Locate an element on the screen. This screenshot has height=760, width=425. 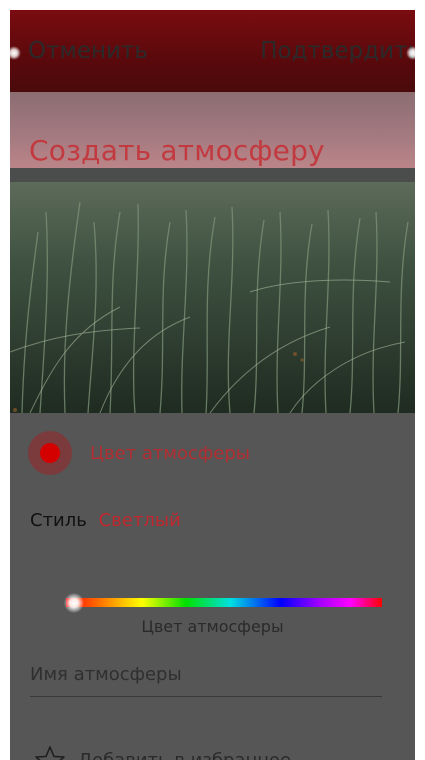
star-outline-icon is located at coordinates (50, 753).